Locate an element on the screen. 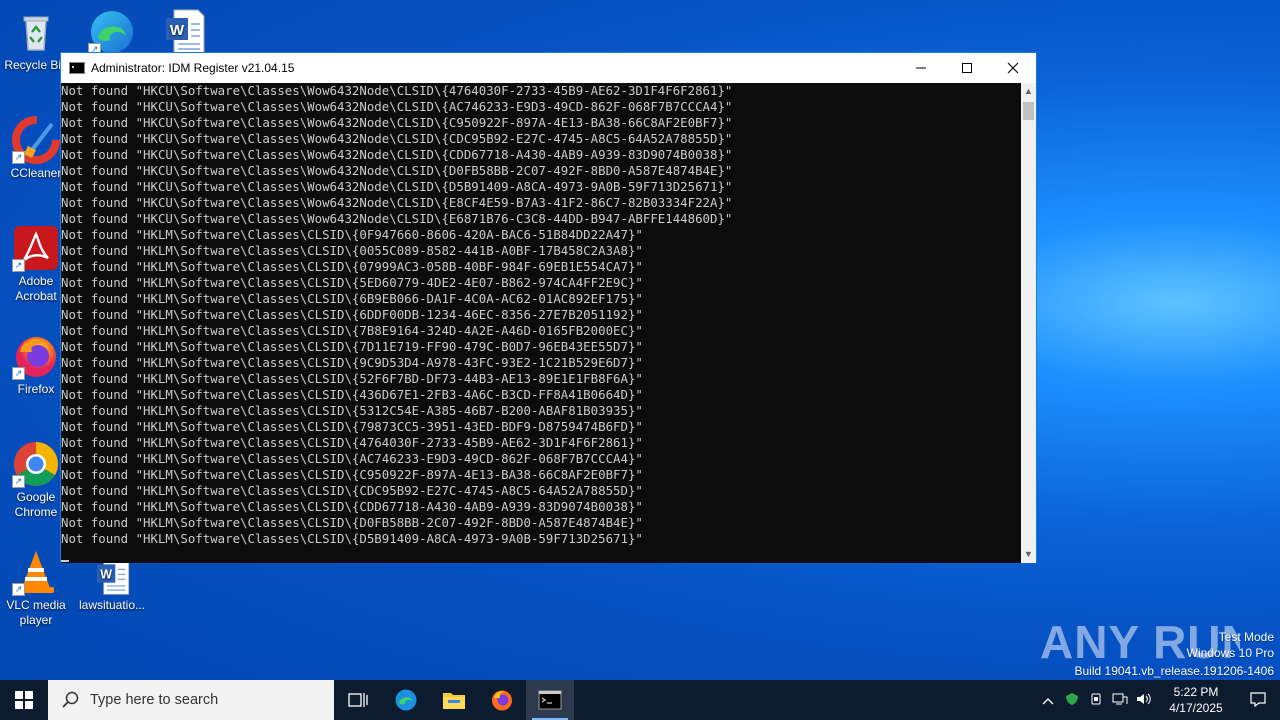 This screenshot has height=720, width=1280. chevron-up-icon is located at coordinates (1048, 700).